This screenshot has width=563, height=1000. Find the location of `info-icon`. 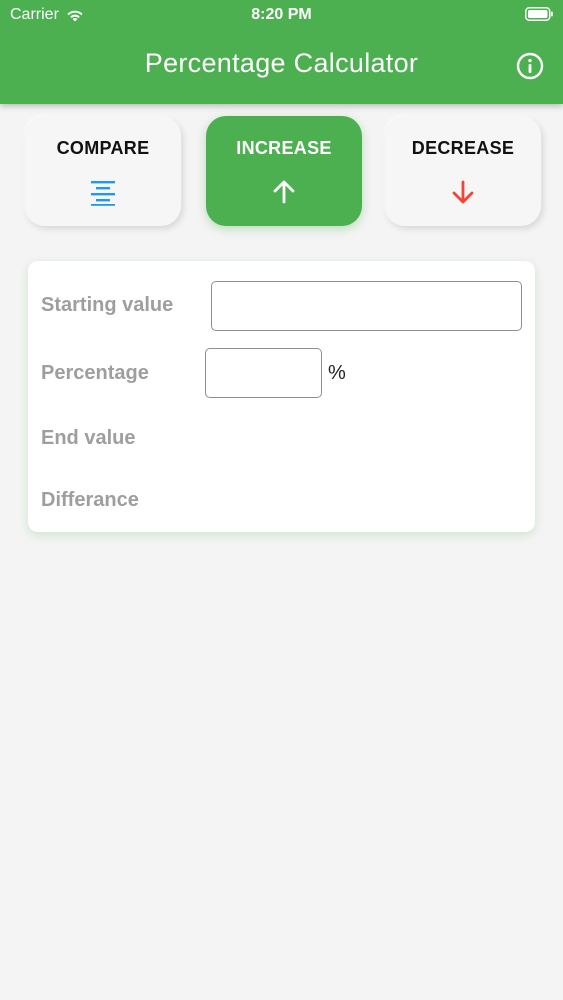

info-icon is located at coordinates (530, 66).